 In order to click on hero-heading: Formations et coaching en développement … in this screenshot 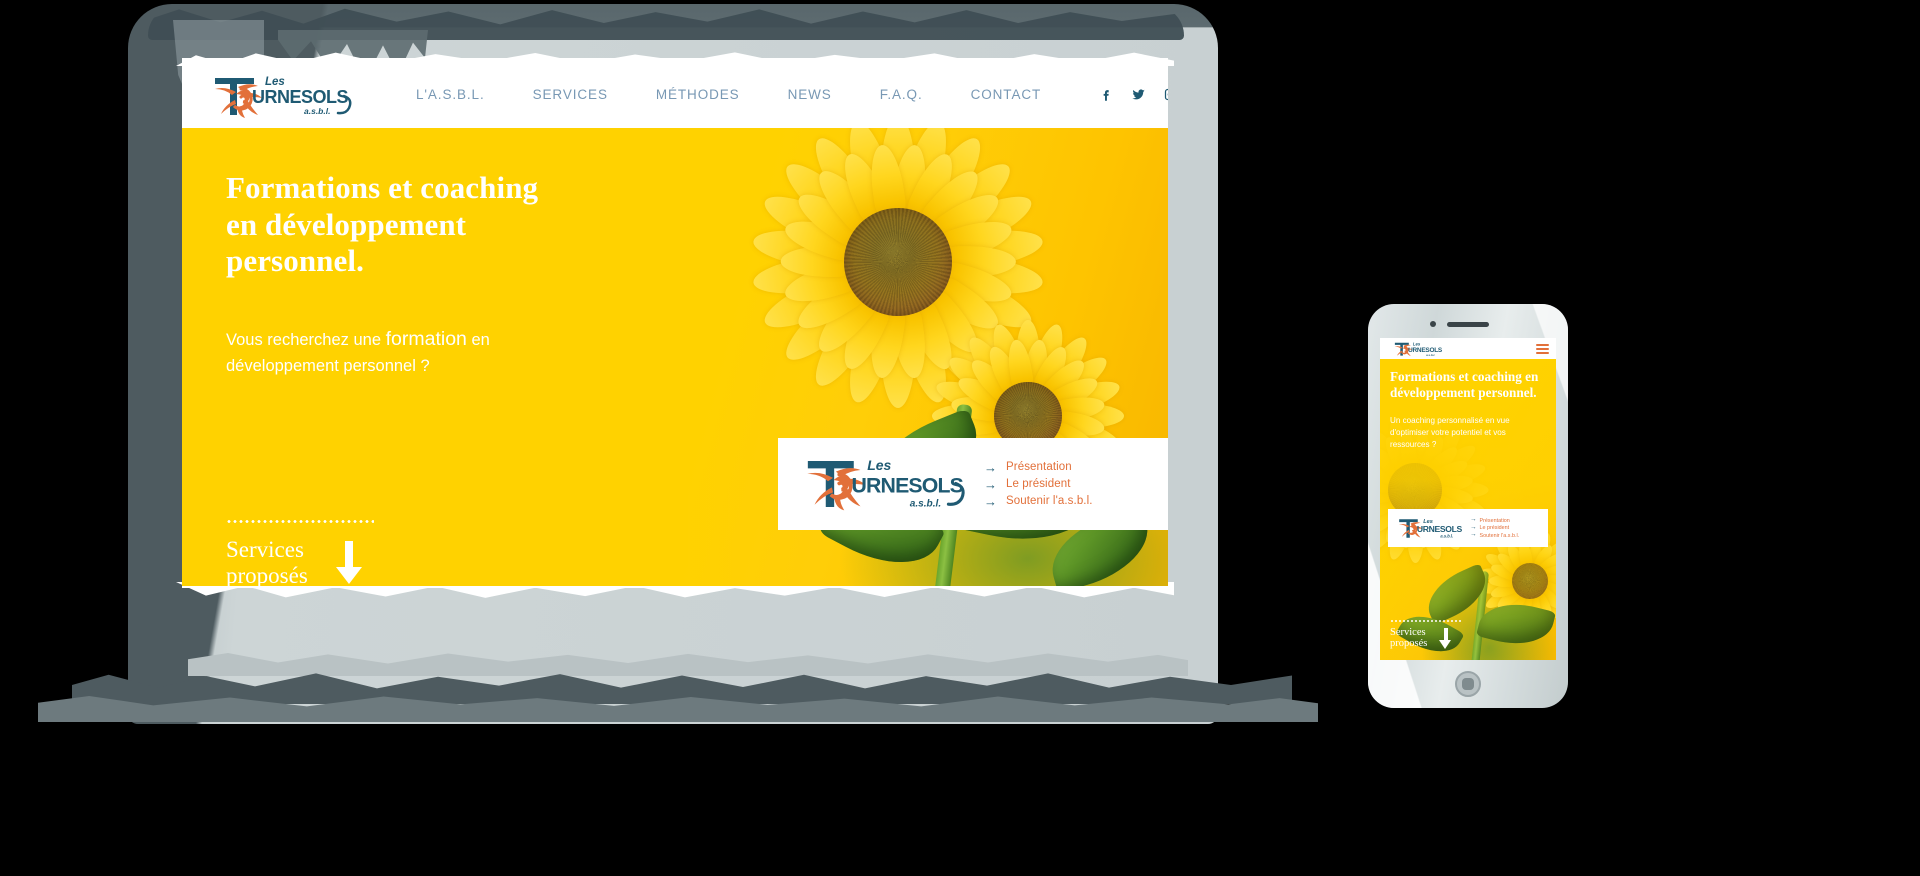, I will do `click(382, 224)`.